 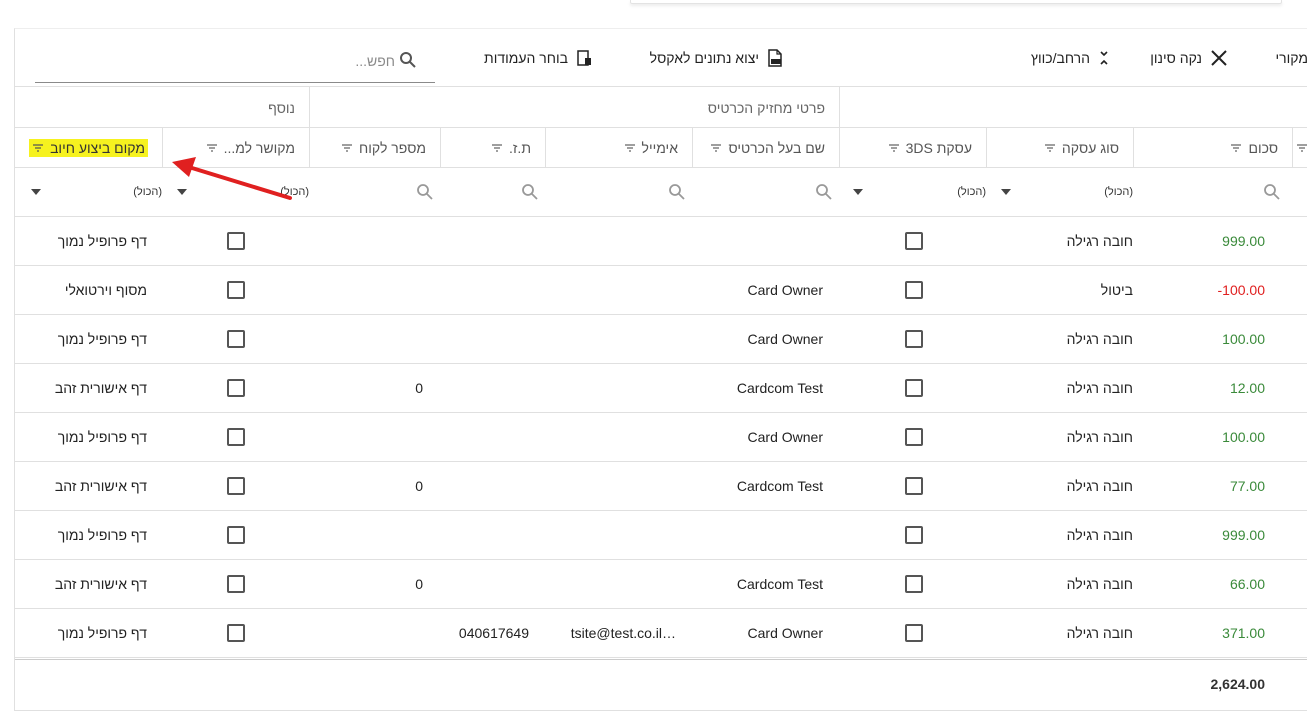 What do you see at coordinates (1090, 148) in the screenshot?
I see `column-header-deal-type-label: סוג עסקה` at bounding box center [1090, 148].